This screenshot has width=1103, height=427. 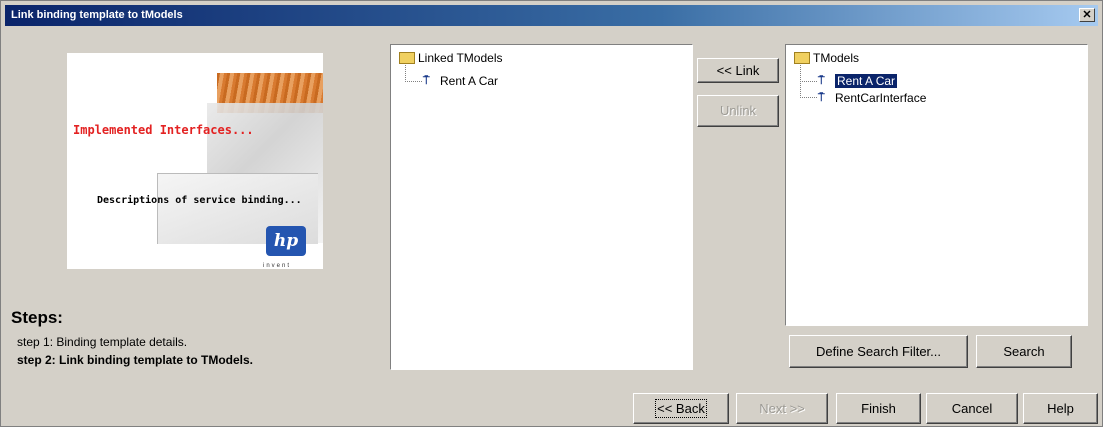 I want to click on step-1-label: step 1: Binding template details., so click(x=102, y=342).